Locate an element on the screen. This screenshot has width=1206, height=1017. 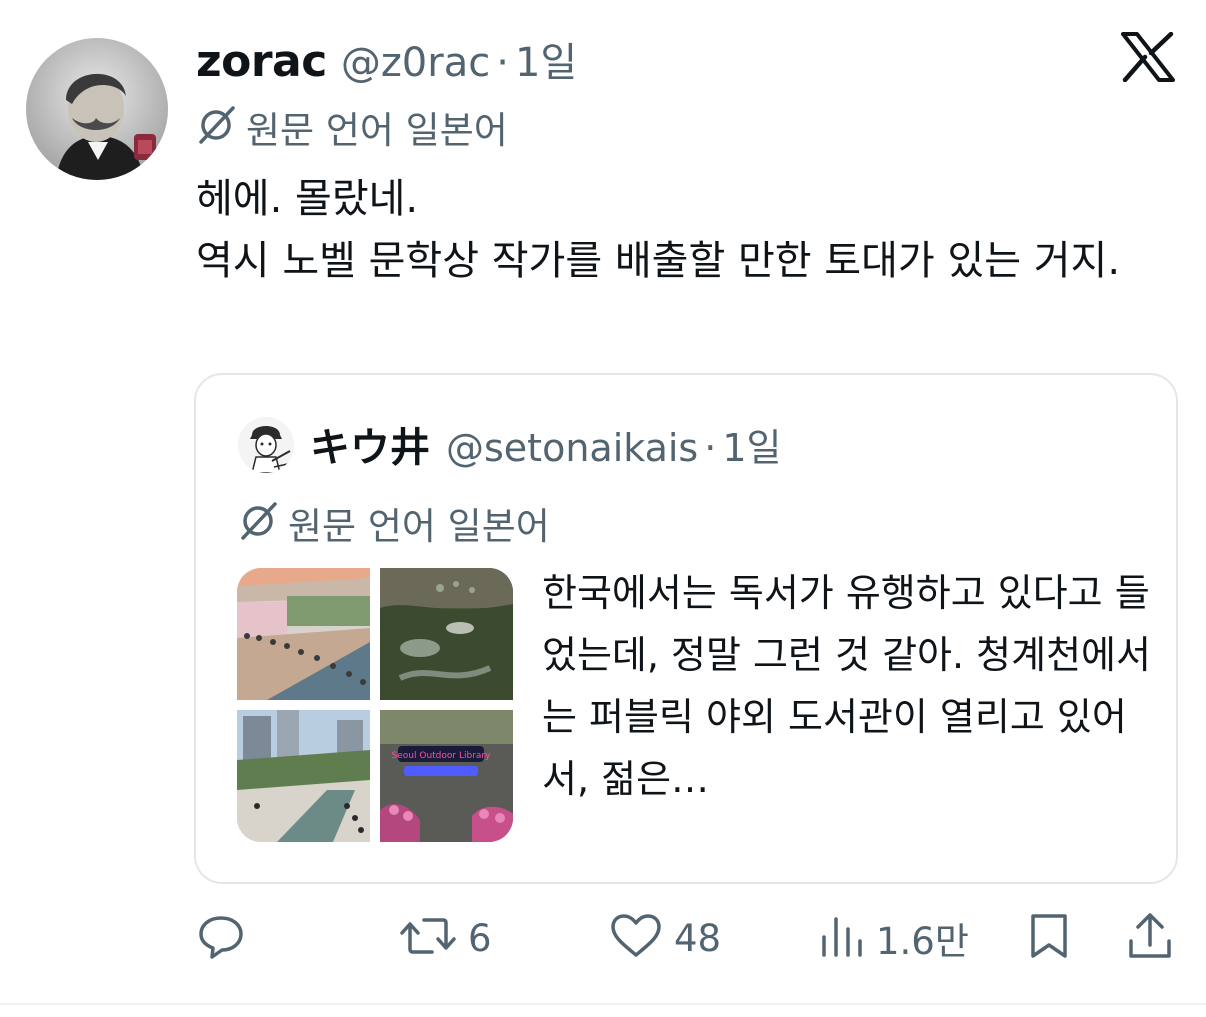
media-grid: Seoul Outdoor Library is located at coordinates (375, 705).